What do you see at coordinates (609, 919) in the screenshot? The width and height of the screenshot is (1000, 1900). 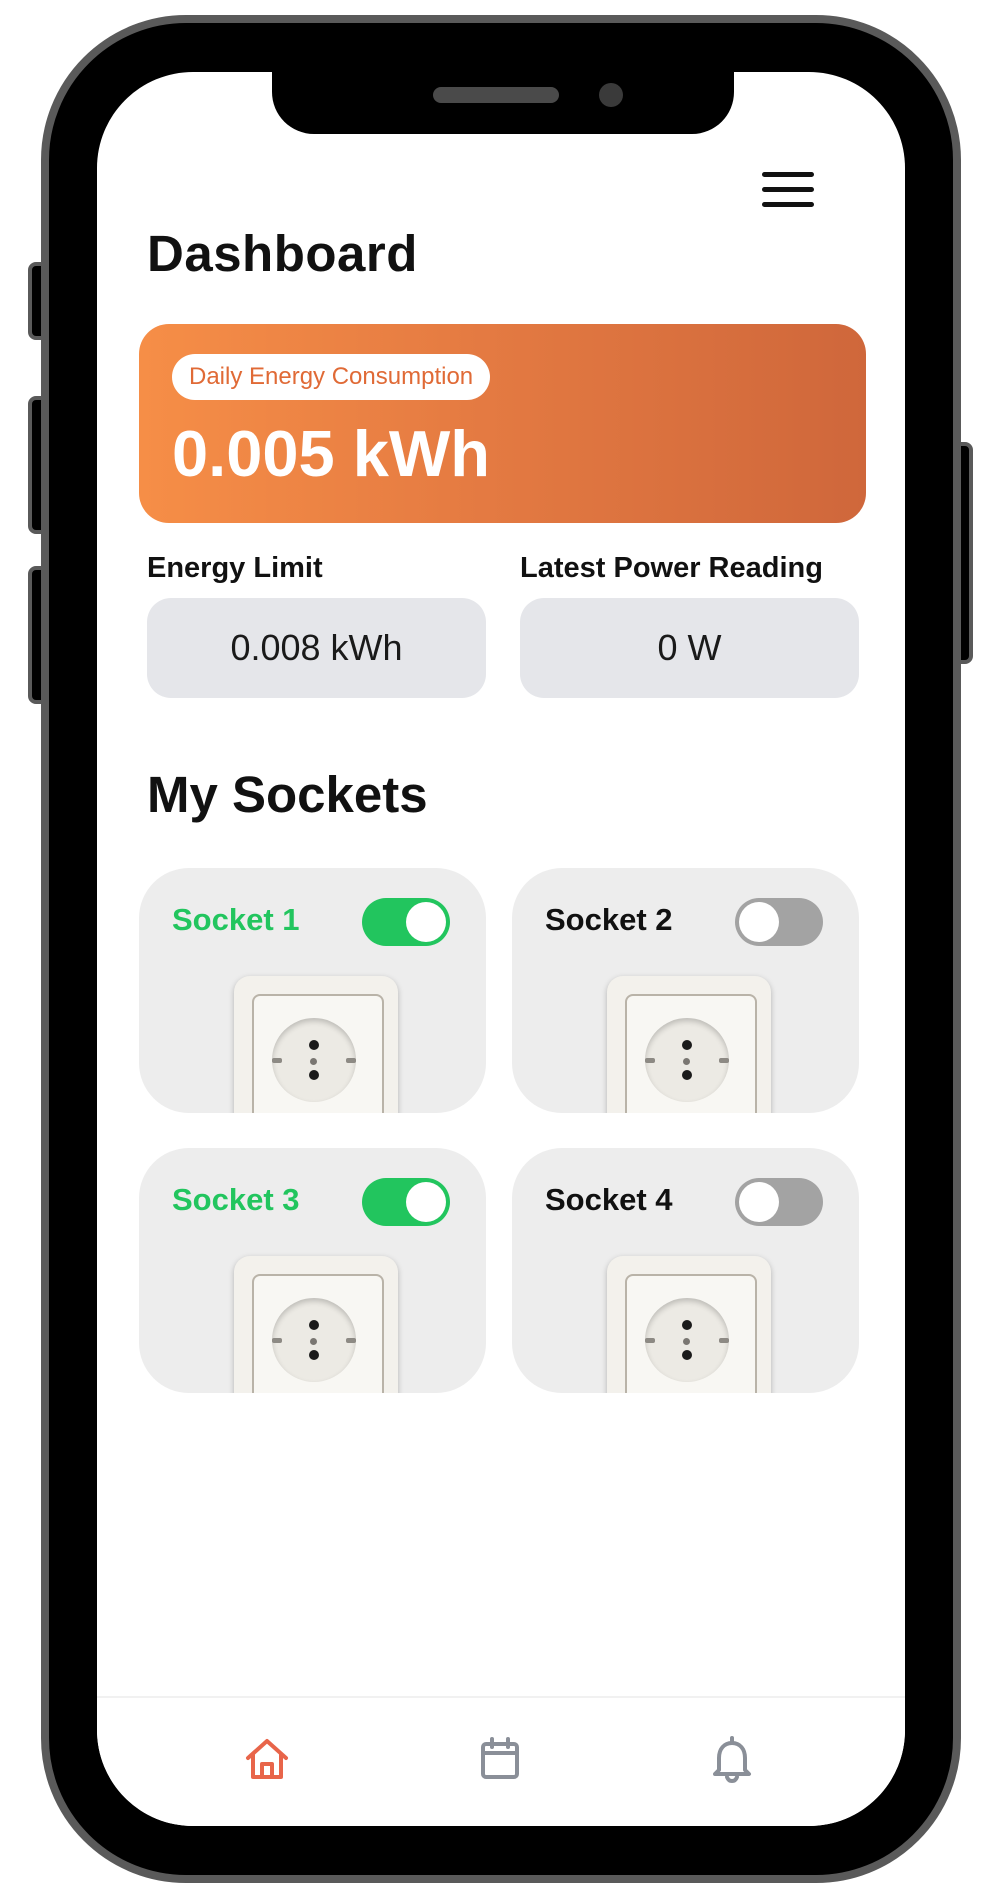 I see `socket-name: Socket 2` at bounding box center [609, 919].